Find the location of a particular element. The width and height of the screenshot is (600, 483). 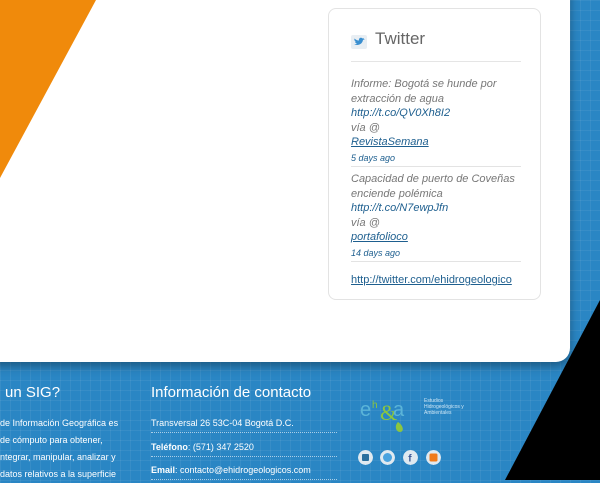

footer-contact-title: Información de contacto is located at coordinates (231, 392).